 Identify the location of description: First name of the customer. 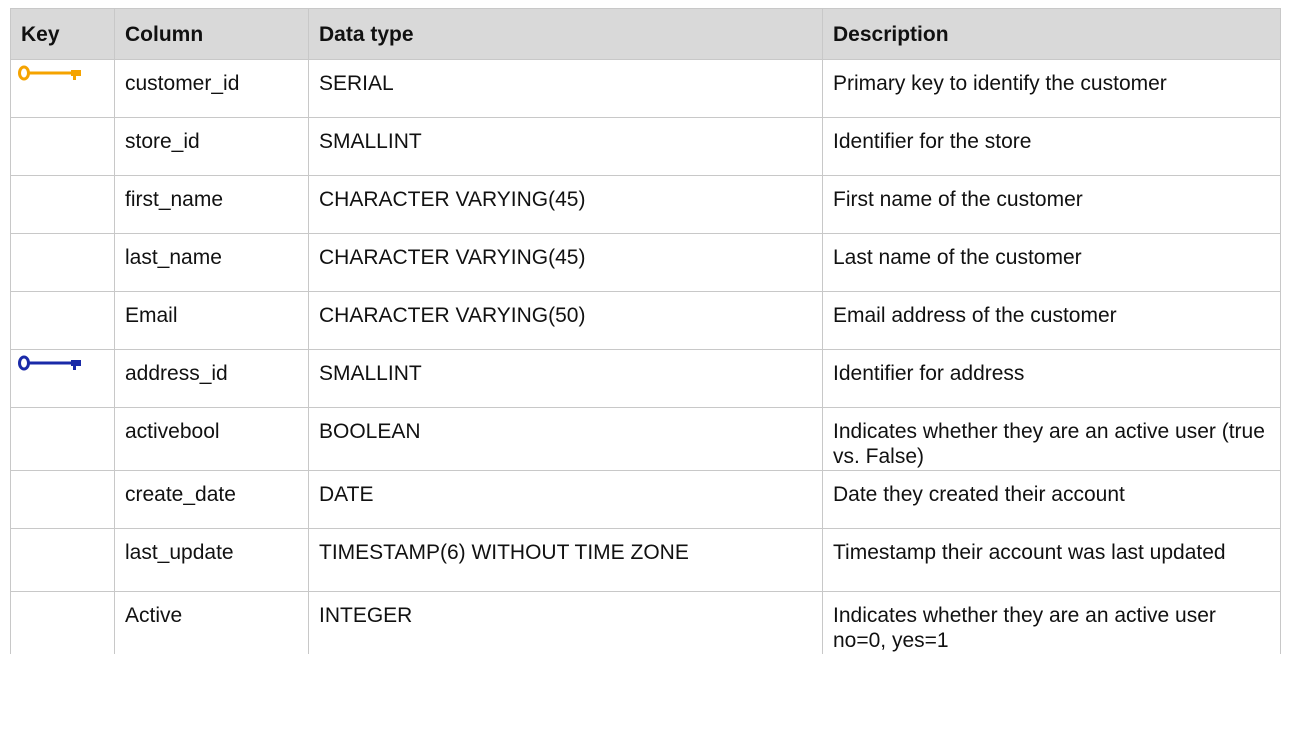
(1051, 204).